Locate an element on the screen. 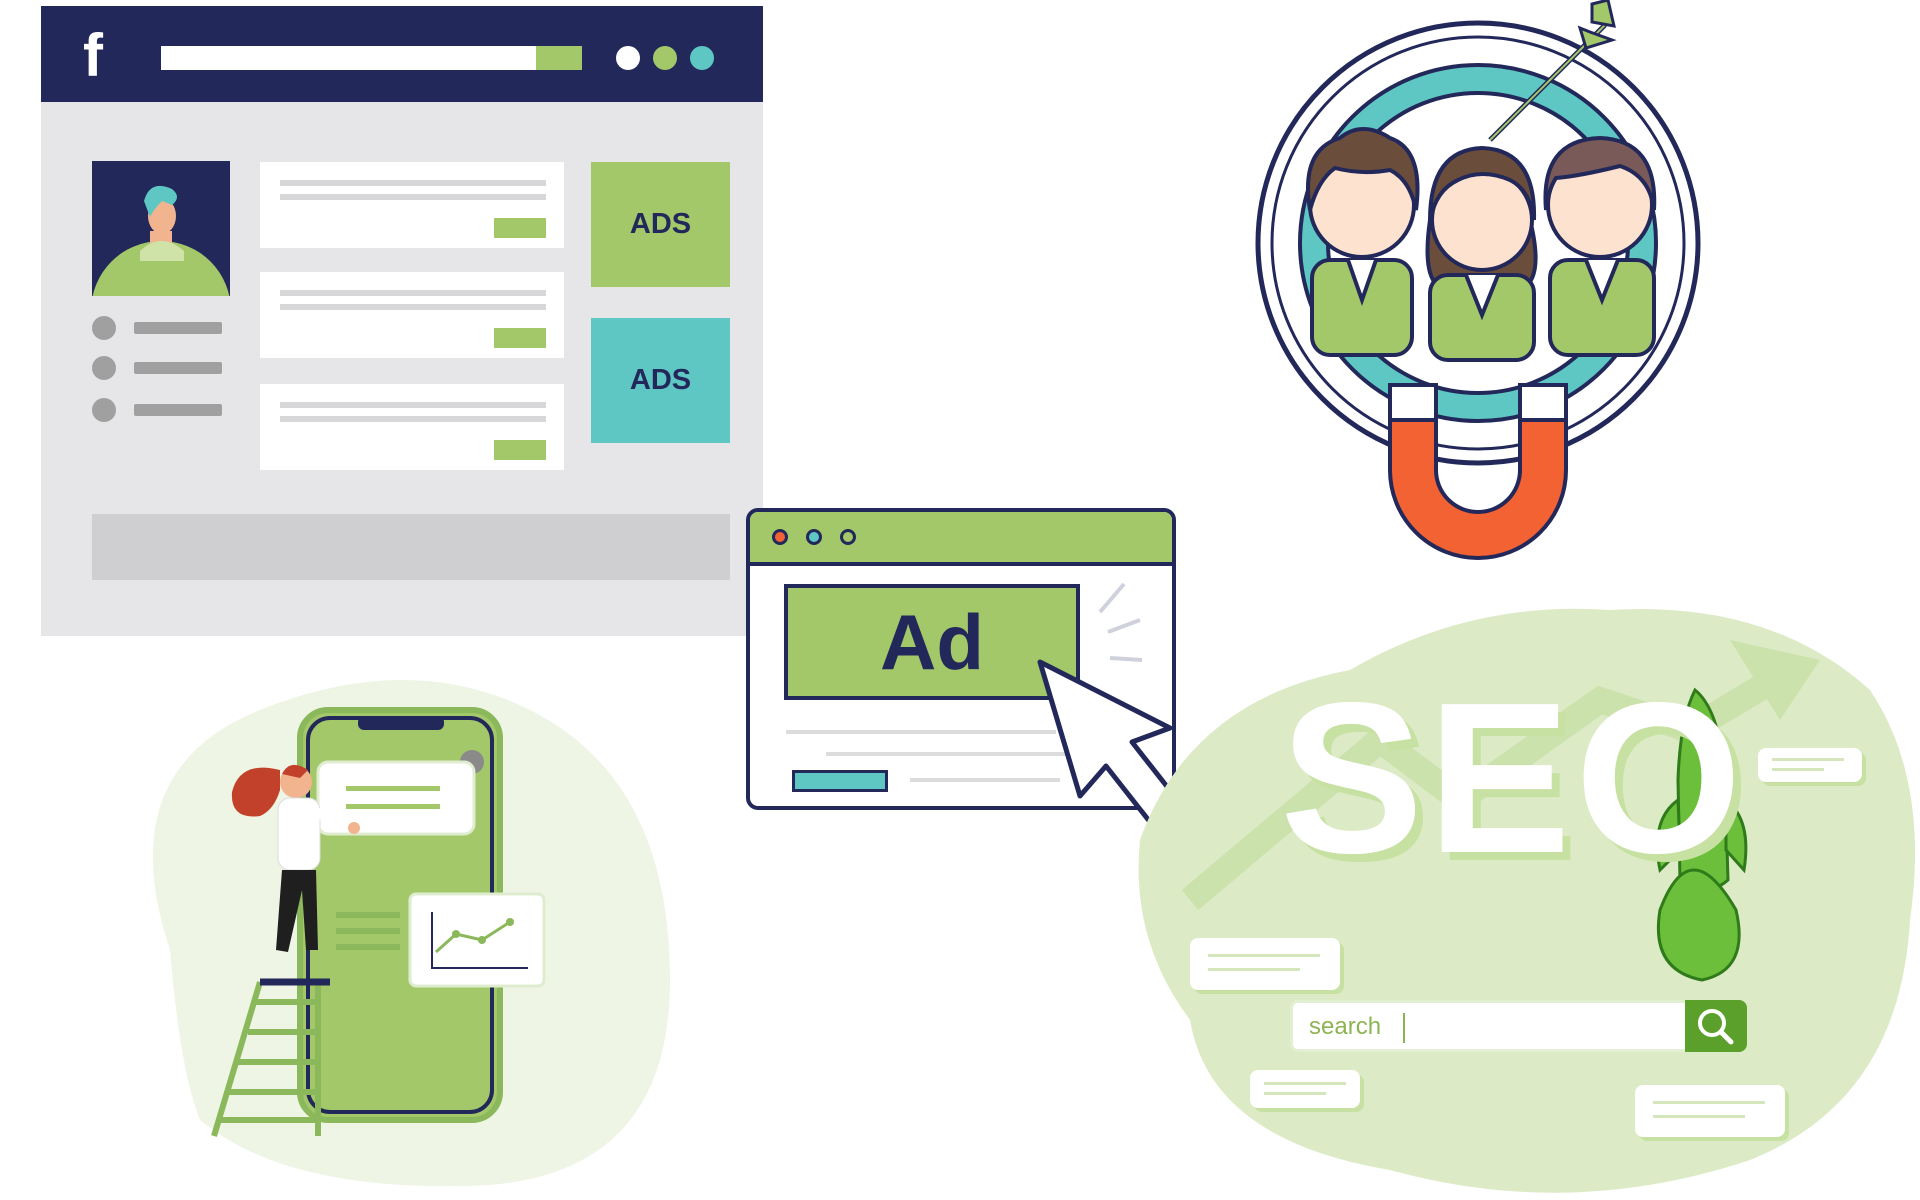 The width and height of the screenshot is (1920, 1200). ad-block-teal: ADS is located at coordinates (660, 380).